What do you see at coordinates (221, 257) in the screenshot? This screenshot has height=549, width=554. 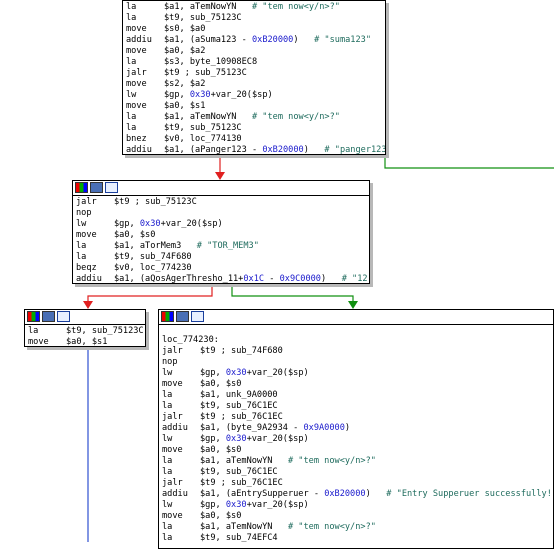 I see `instruction-line: la $t9, sub_74F680` at bounding box center [221, 257].